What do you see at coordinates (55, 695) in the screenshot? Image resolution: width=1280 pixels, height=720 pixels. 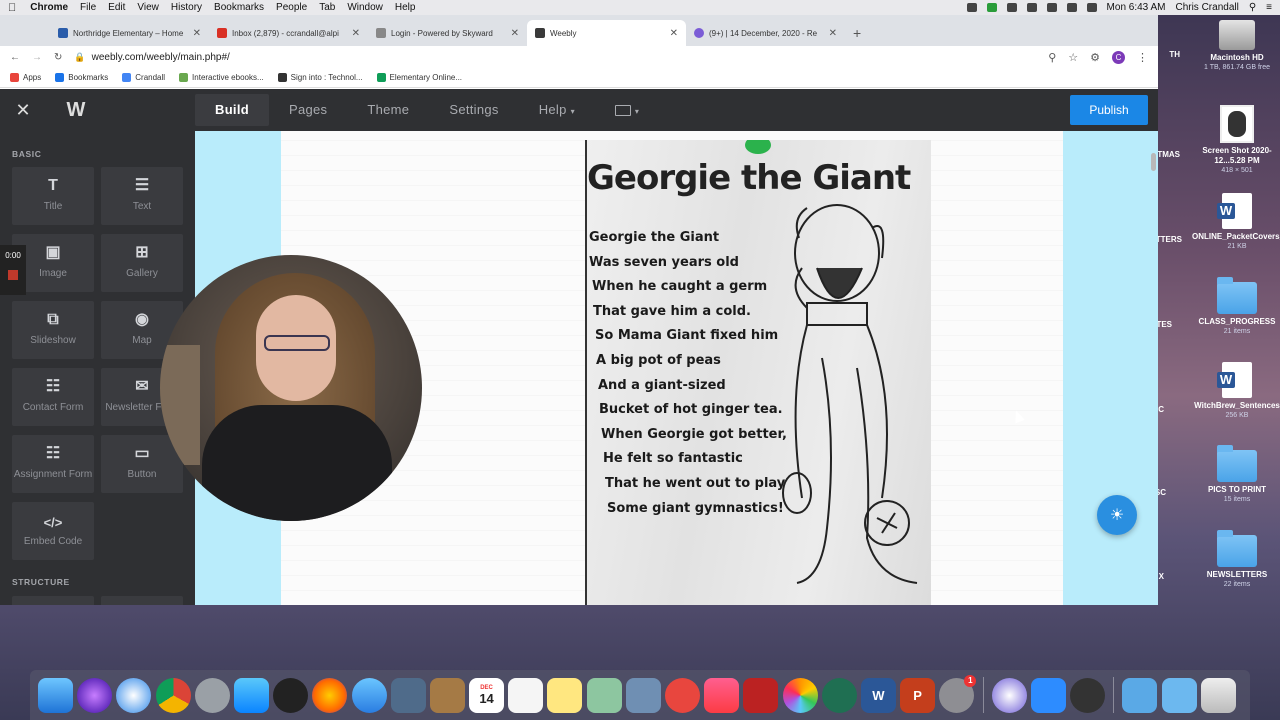 I see `finder-icon` at bounding box center [55, 695].